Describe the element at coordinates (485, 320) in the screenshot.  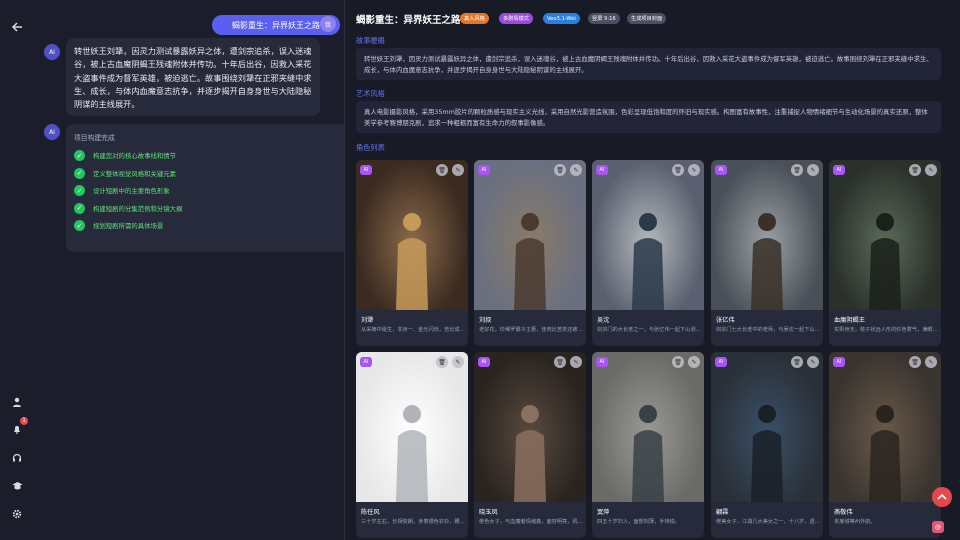
I see `character-name: 刘叔` at that location.